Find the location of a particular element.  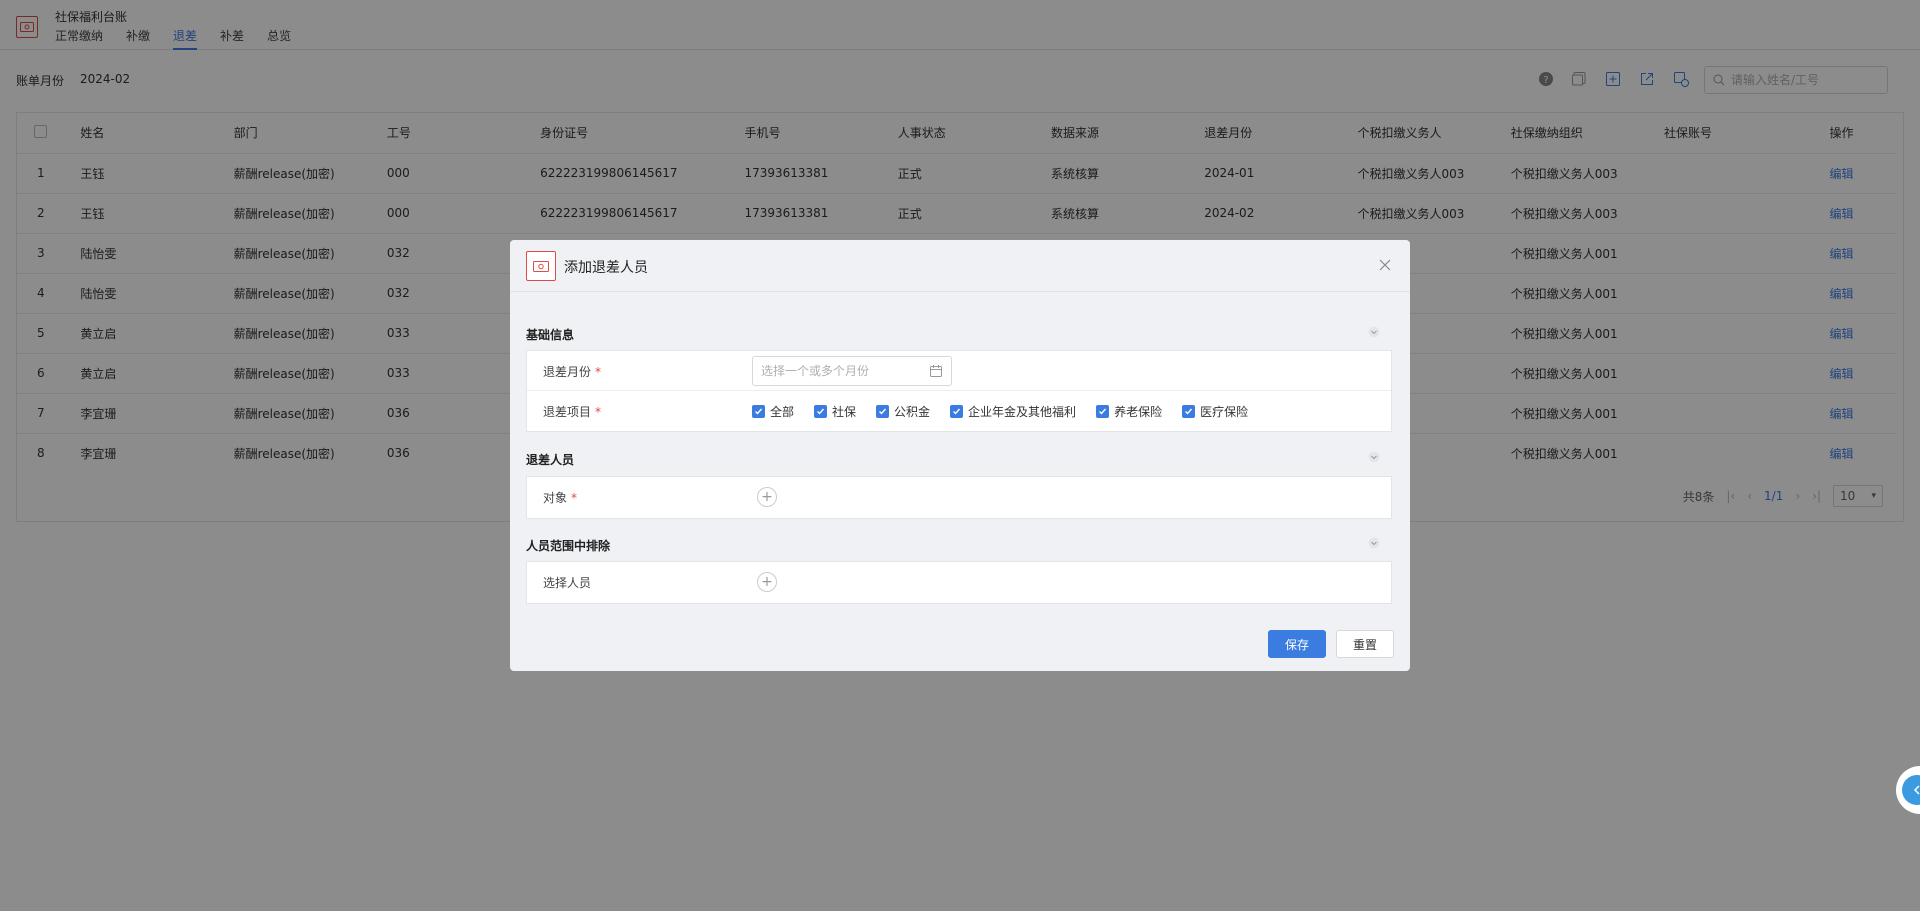

reset-button: 重置 is located at coordinates (1365, 644).